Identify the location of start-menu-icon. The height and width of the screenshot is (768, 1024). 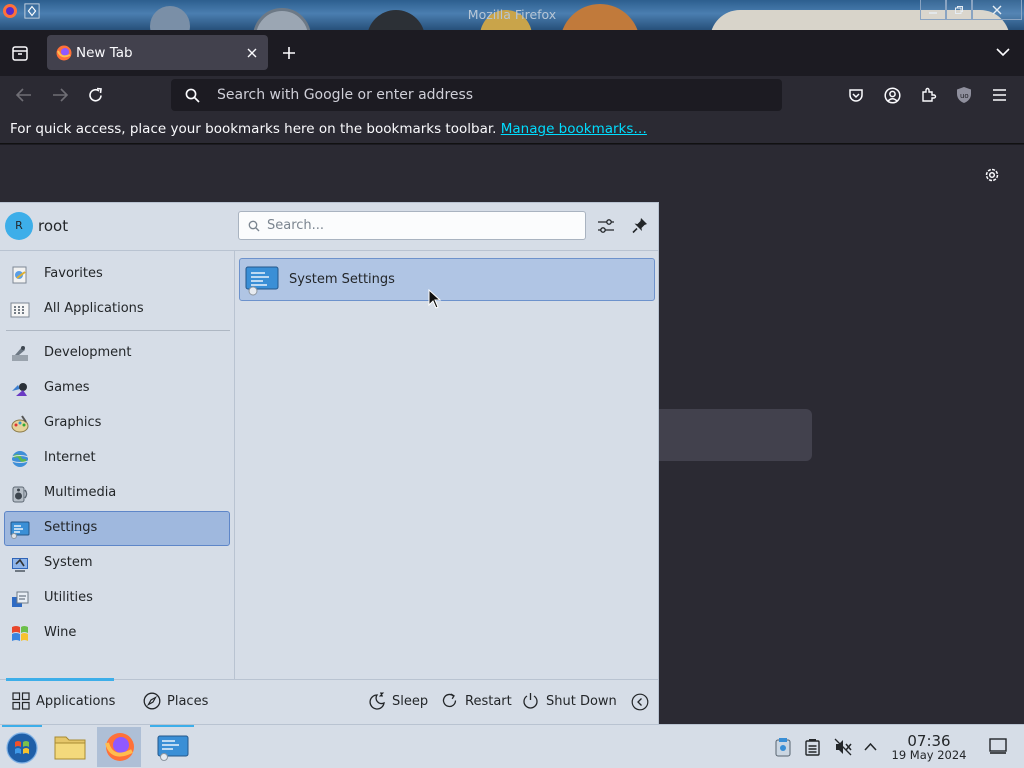
(22, 748).